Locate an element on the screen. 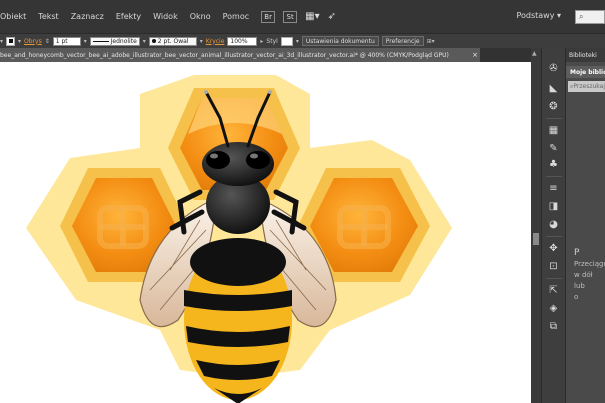 This screenshot has width=605, height=403. libraries-empty-state: P Przeciągnij w dół lub o is located at coordinates (589, 275).